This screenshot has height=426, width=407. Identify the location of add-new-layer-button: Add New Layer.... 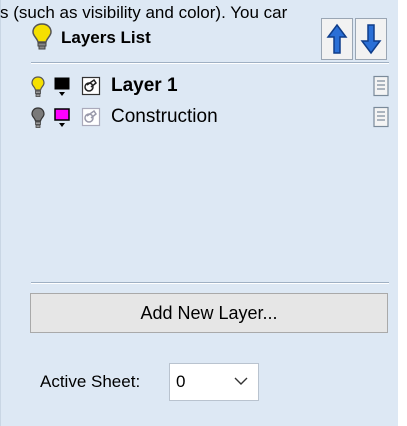
(209, 313).